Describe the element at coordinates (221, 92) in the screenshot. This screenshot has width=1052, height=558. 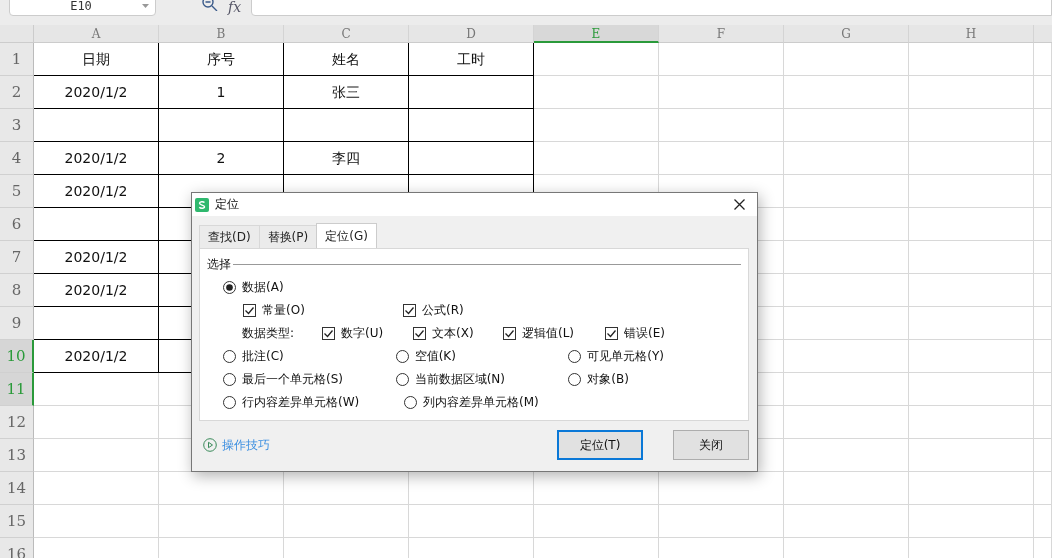
I see `table-cell: 1` at that location.